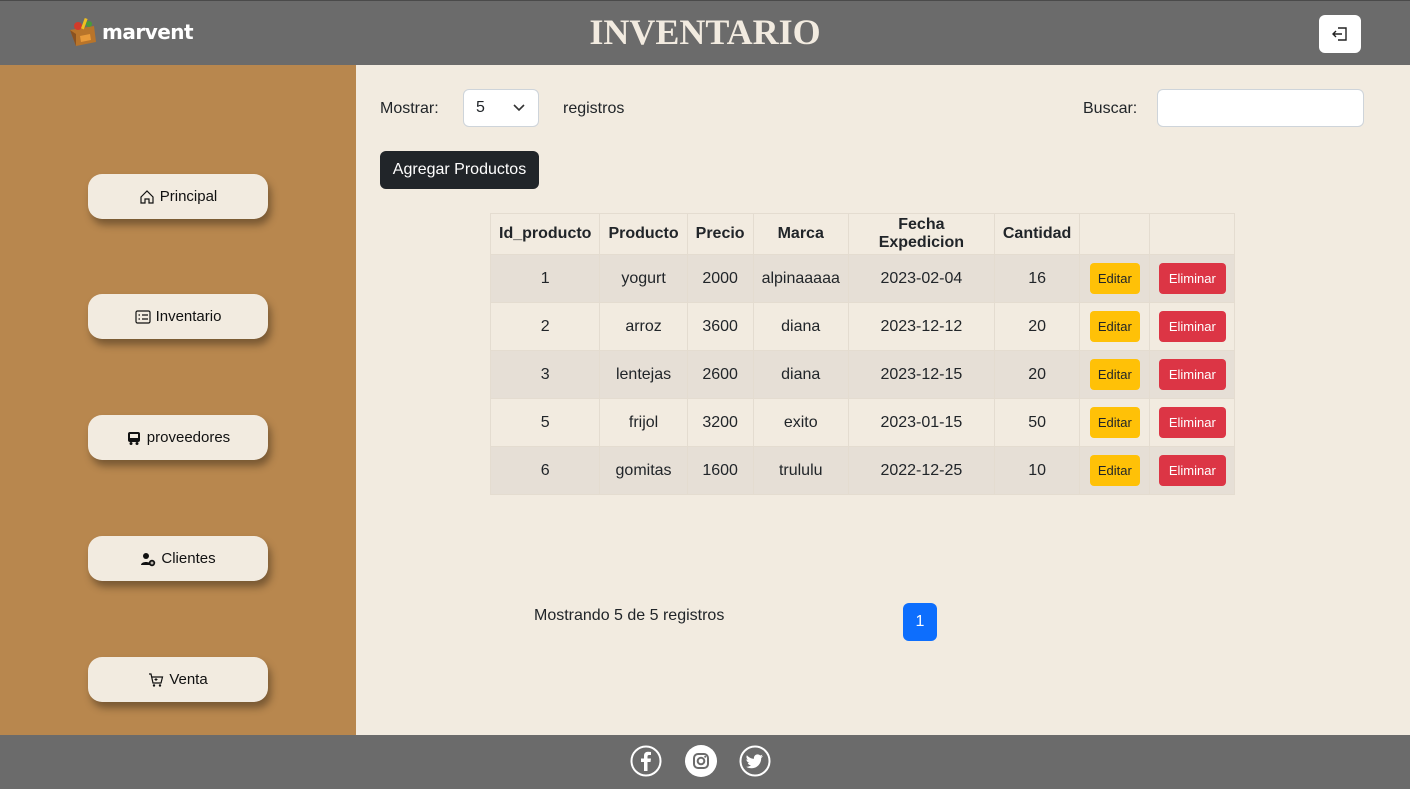 This screenshot has width=1410, height=789. What do you see at coordinates (545, 422) in the screenshot?
I see `cell-id: 5` at bounding box center [545, 422].